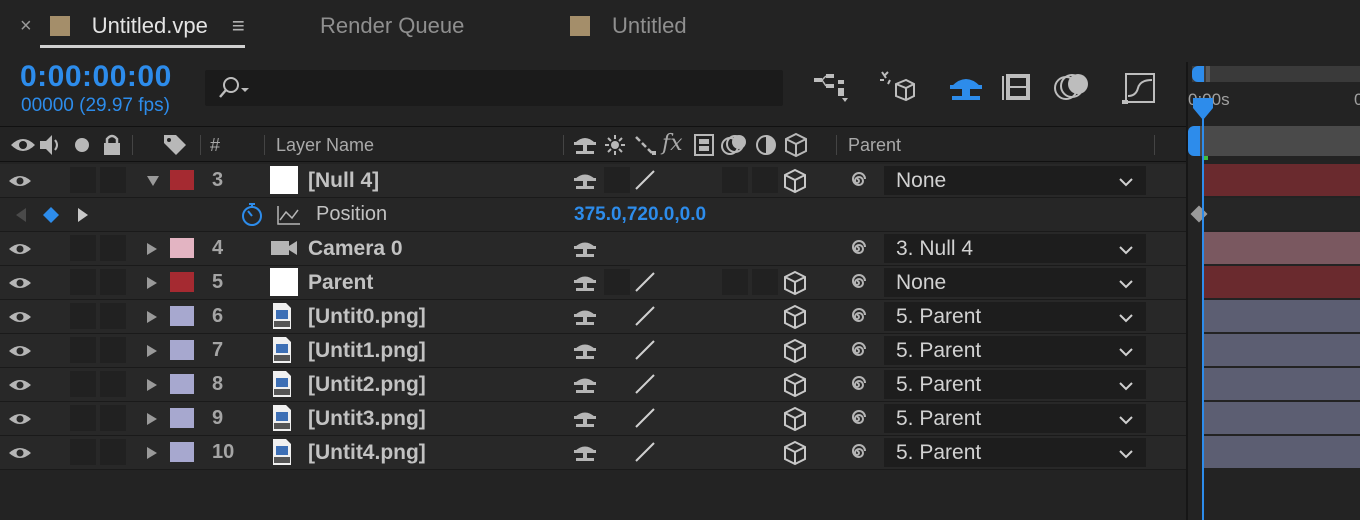  I want to click on layer-row: 8 [Untit2.png] 5. Parent, so click(594, 385).